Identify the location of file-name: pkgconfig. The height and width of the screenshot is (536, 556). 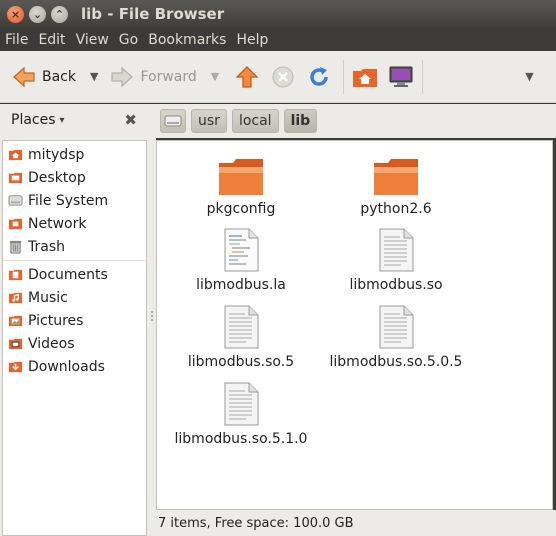
(241, 209).